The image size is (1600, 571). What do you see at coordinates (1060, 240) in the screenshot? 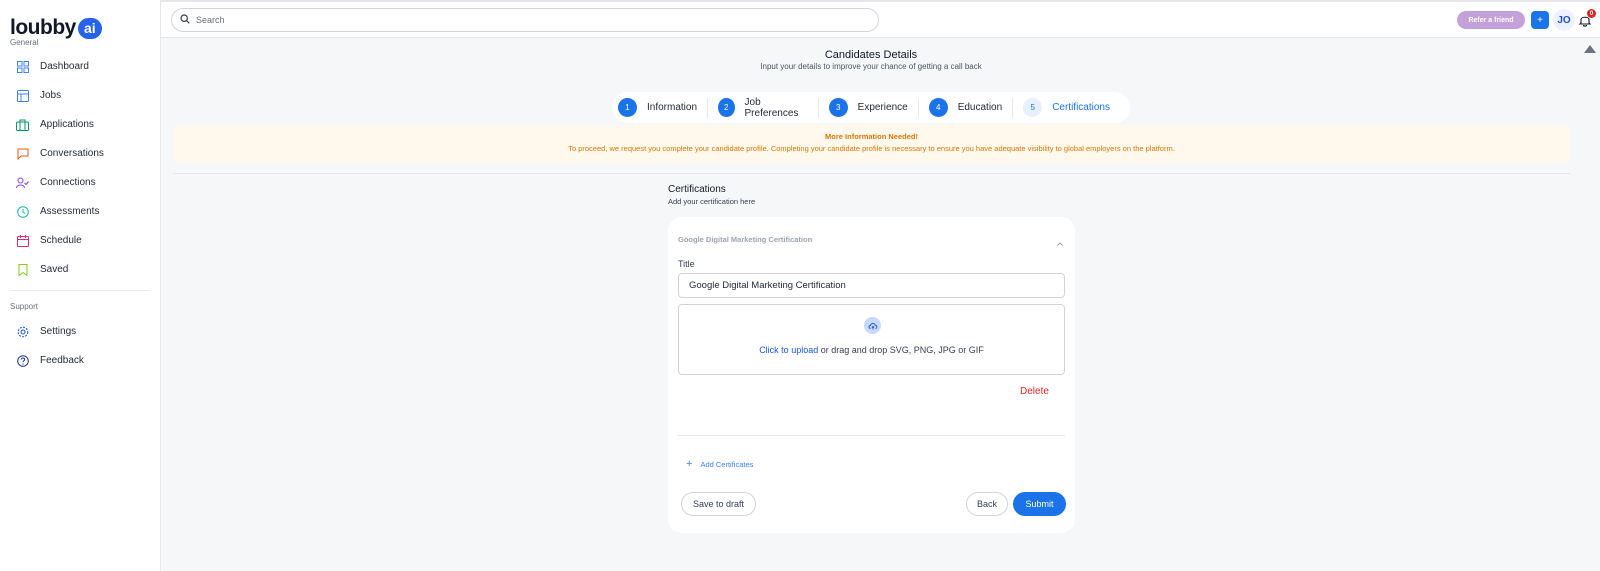
I see `chevron-up-icon` at bounding box center [1060, 240].